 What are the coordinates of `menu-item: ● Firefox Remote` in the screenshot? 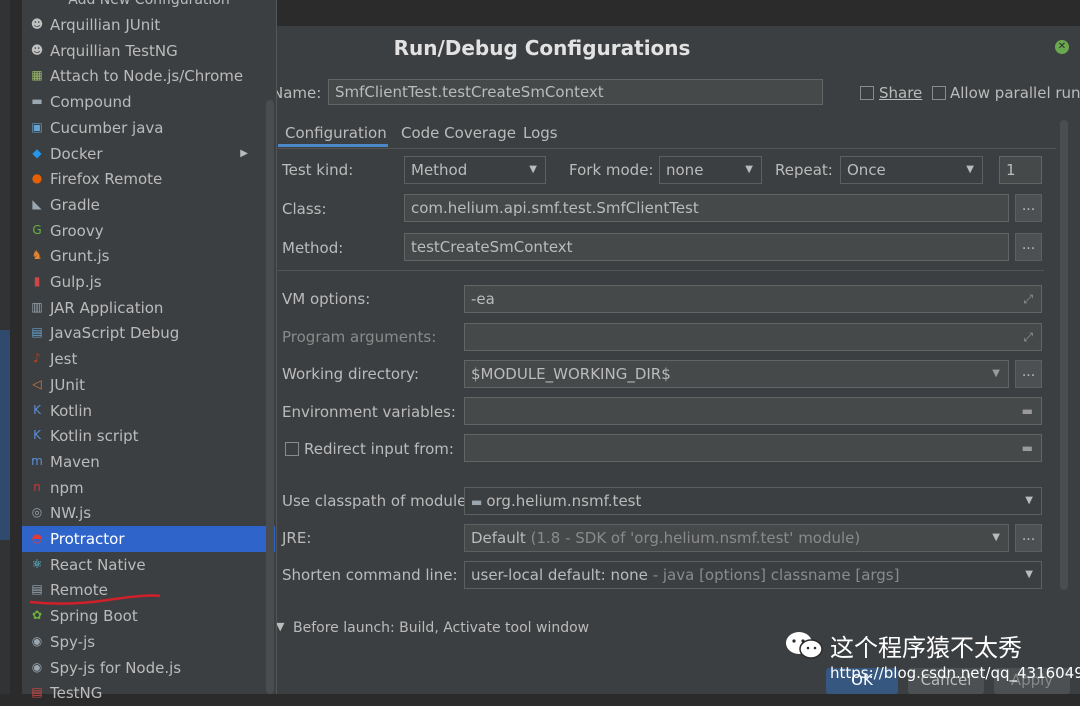 It's located at (144, 179).